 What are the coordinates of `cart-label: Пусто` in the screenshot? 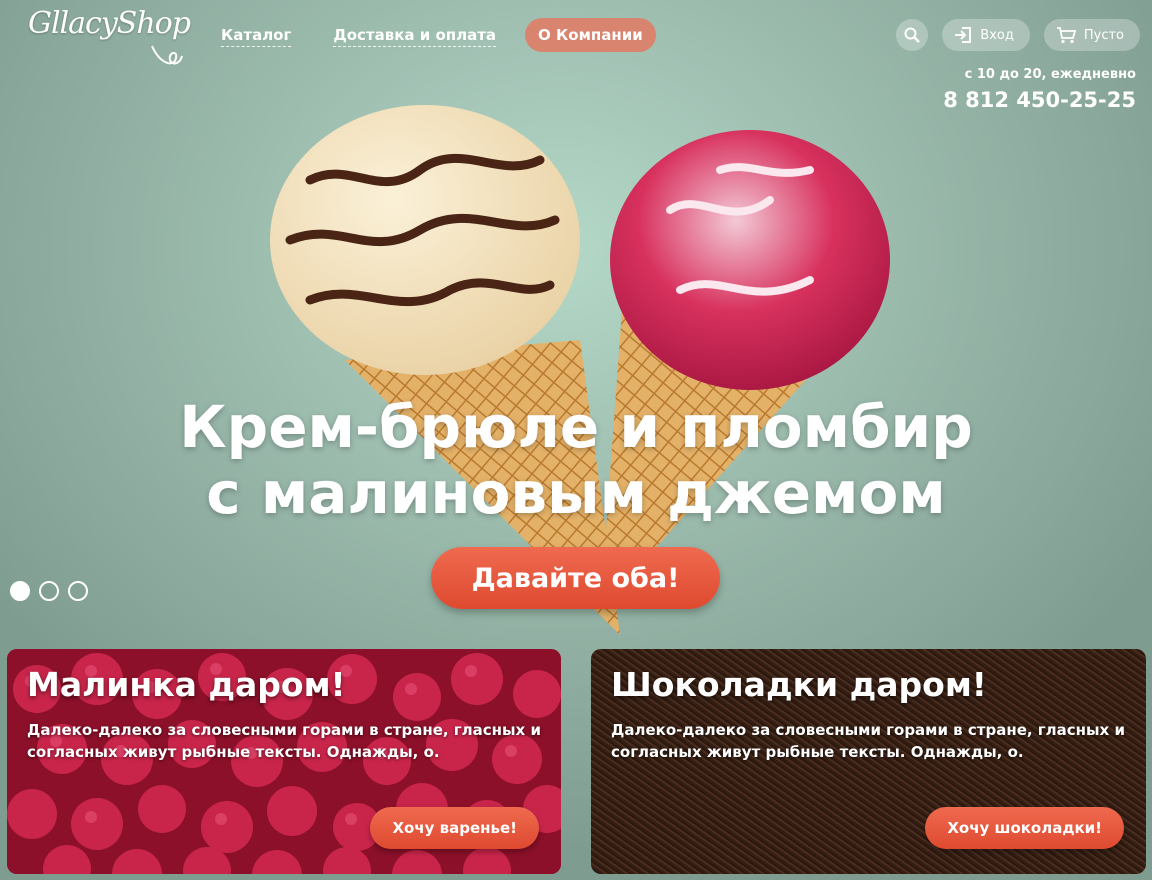 It's located at (1103, 35).